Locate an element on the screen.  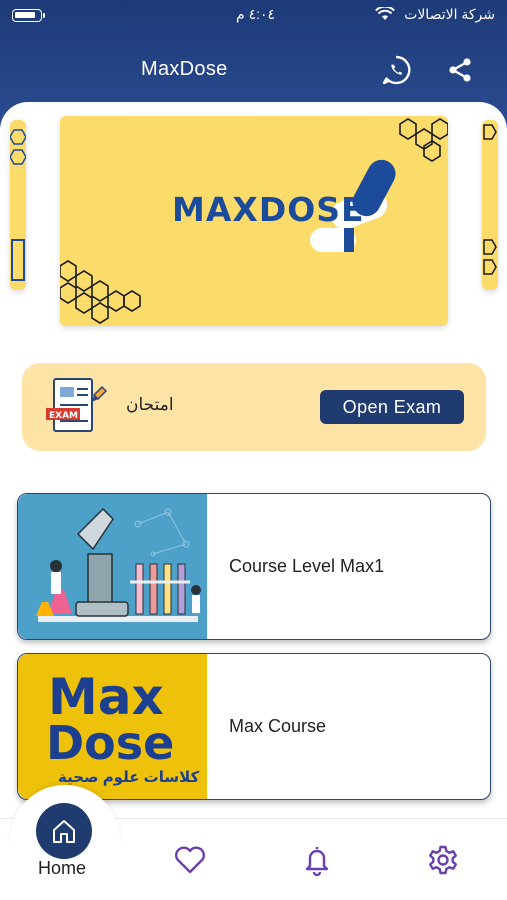
course-title: Course Level Max1 is located at coordinates (307, 566).